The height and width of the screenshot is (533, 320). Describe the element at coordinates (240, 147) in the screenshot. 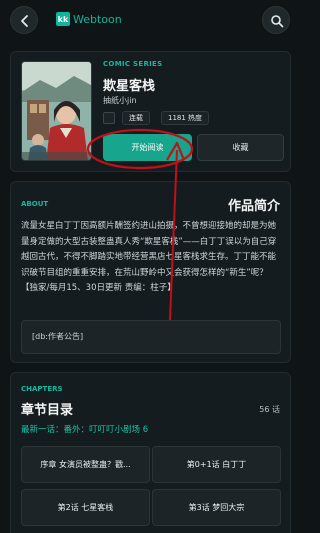

I see `favorite-button: 收藏` at that location.